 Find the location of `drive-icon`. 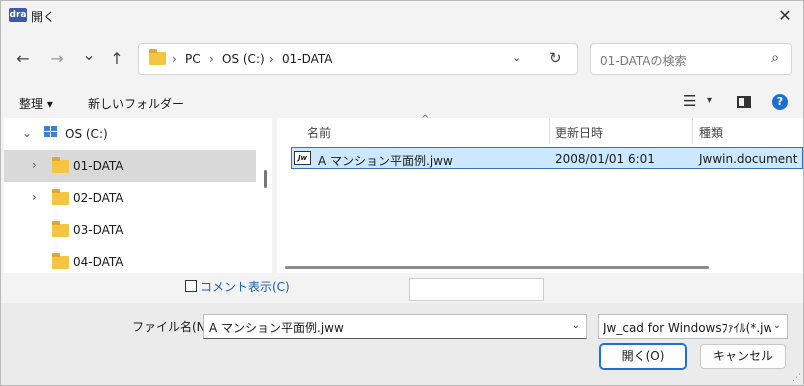

drive-icon is located at coordinates (52, 132).